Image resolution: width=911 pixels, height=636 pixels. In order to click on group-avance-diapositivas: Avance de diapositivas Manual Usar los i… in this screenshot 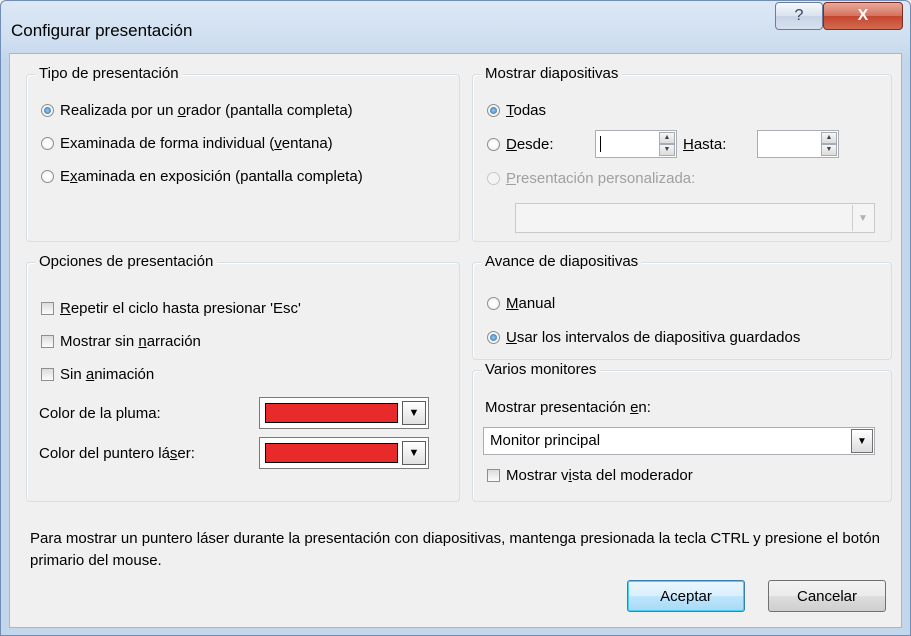, I will do `click(682, 306)`.